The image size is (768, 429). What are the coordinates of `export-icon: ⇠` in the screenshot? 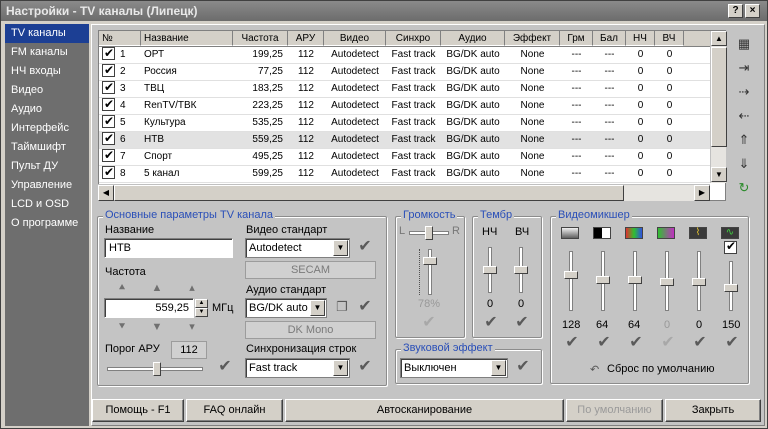 It's located at (744, 116).